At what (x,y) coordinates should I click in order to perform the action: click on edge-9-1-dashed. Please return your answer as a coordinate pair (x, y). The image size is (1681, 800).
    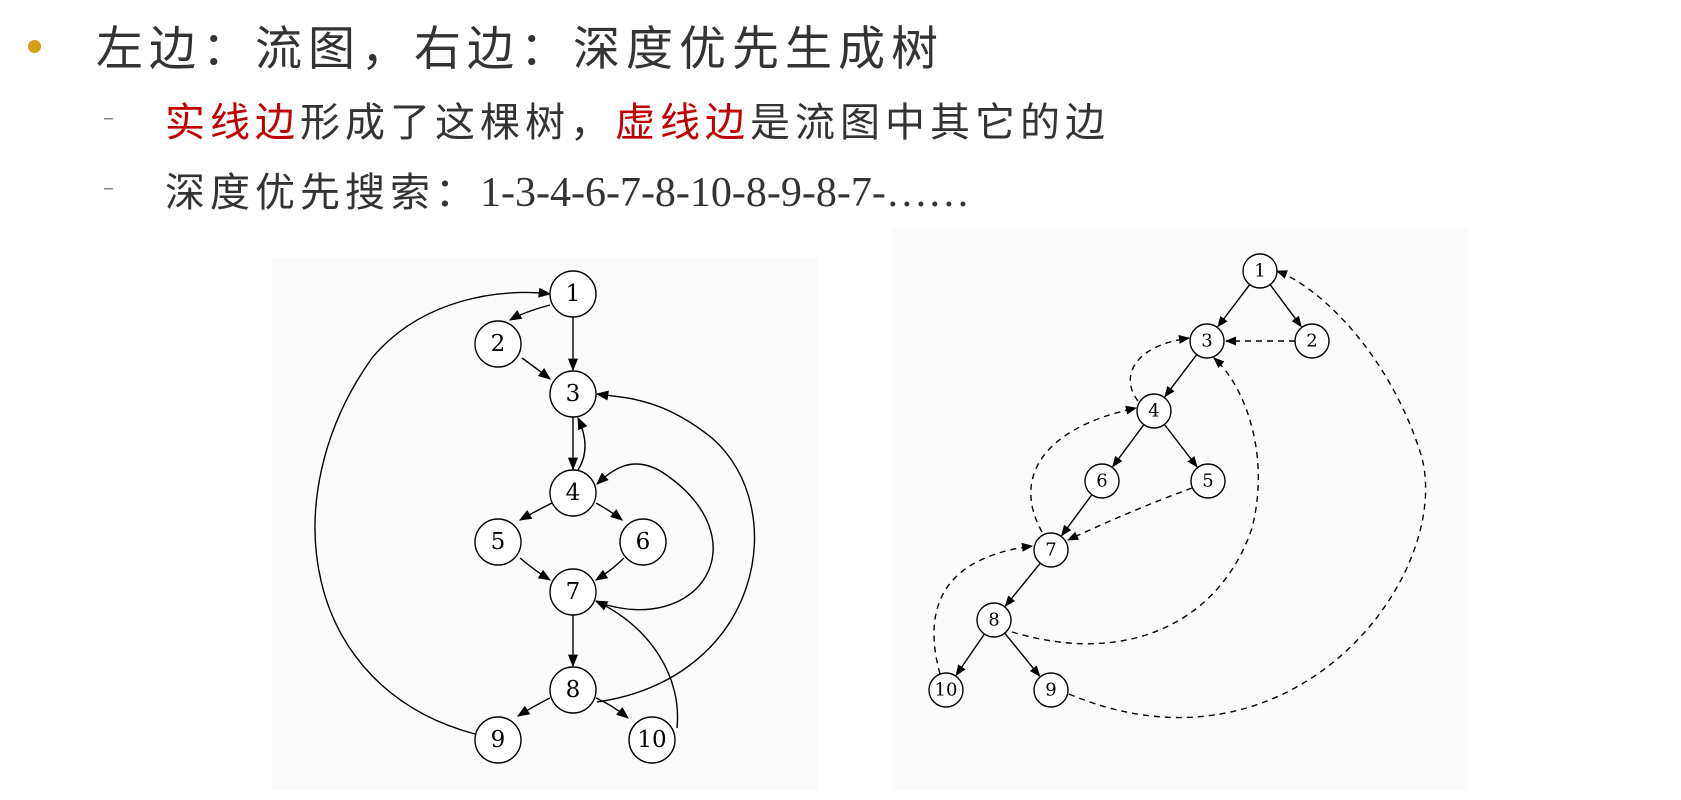
    Looking at the image, I should click on (1247, 494).